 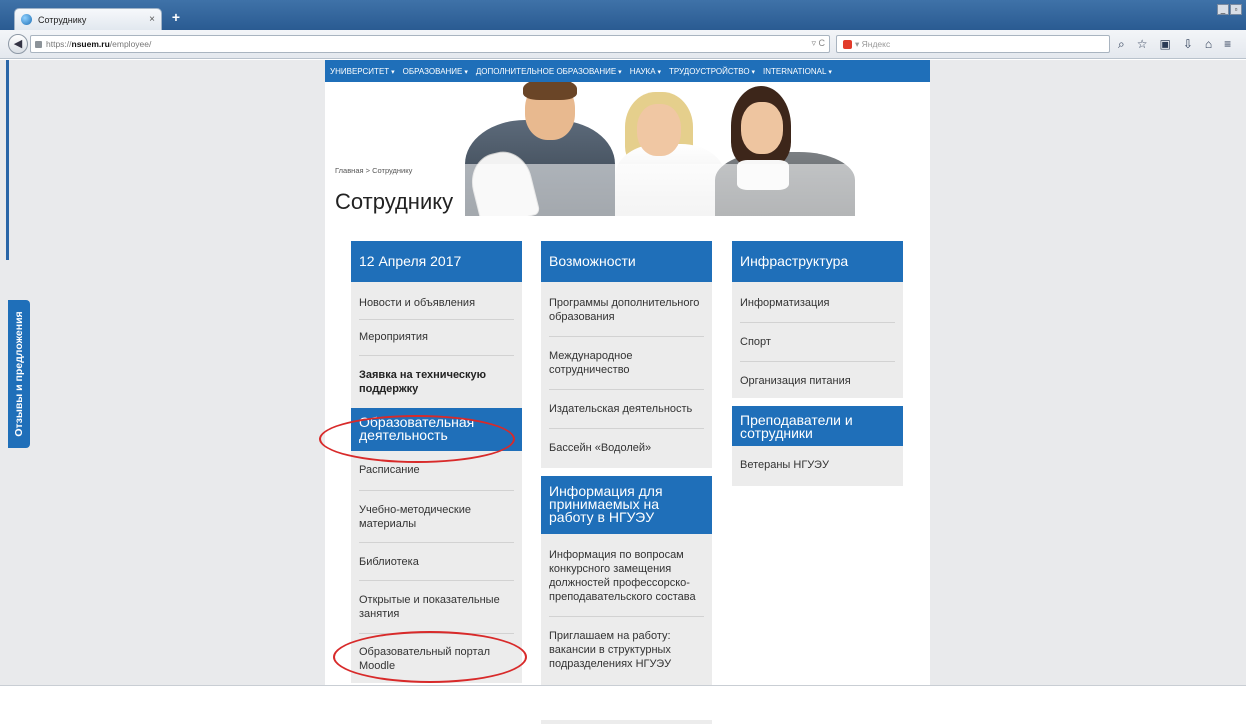 I want to click on nav-item-employment: Трудоустройство, so click(x=712, y=71).